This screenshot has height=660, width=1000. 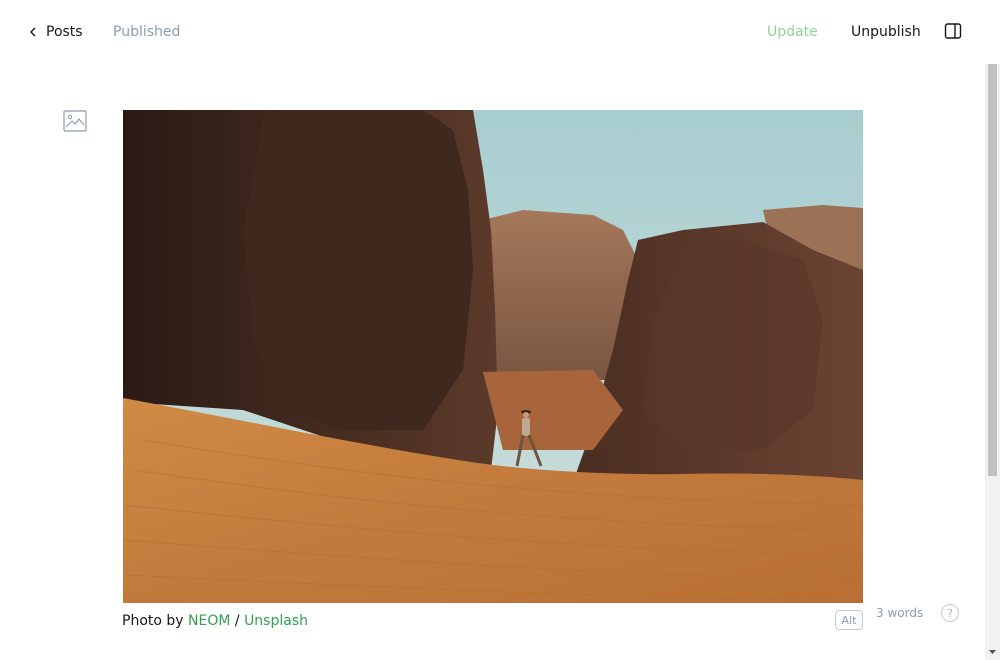 What do you see at coordinates (792, 32) in the screenshot?
I see `update-button: Update` at bounding box center [792, 32].